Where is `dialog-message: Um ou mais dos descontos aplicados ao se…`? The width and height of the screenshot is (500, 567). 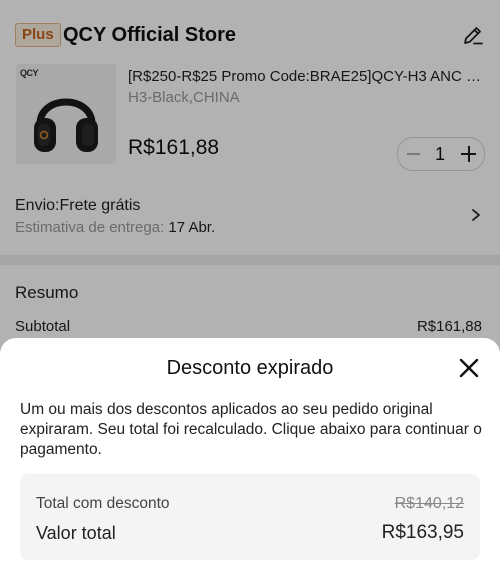
dialog-message: Um ou mais dos descontos aplicados ao se… is located at coordinates (251, 429).